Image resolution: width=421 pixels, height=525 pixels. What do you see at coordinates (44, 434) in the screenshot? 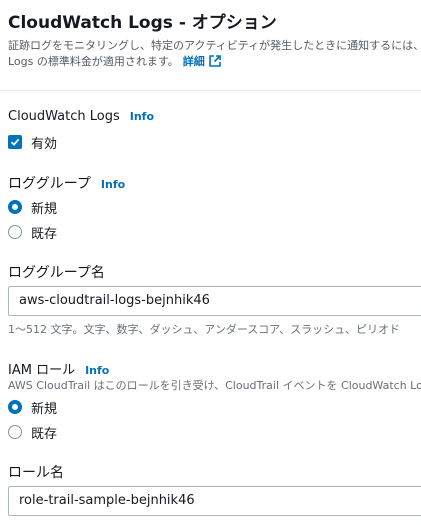
I see `iam-role-existing-label: 既存` at bounding box center [44, 434].